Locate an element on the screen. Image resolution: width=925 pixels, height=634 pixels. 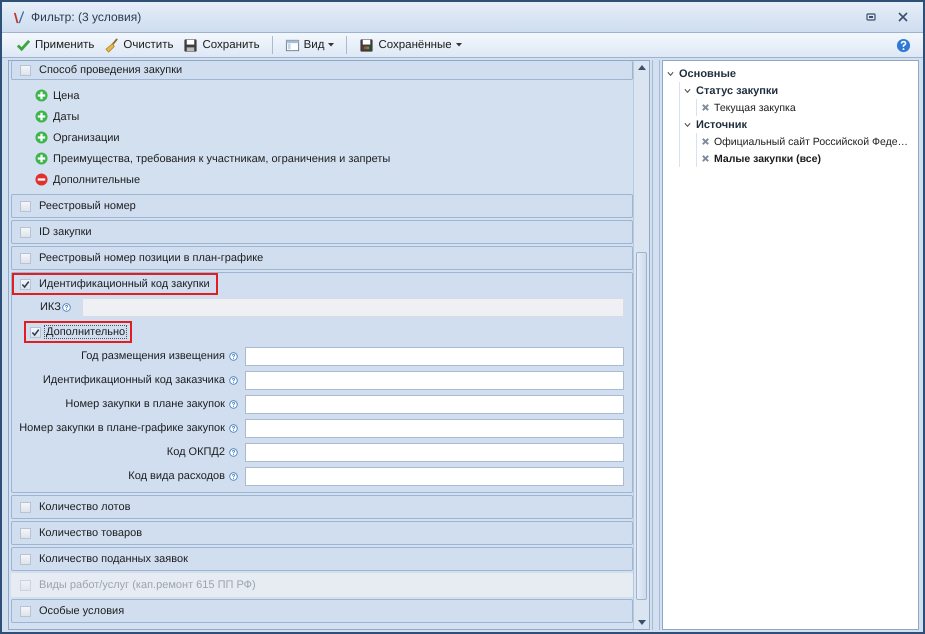
group-link: Организации is located at coordinates (334, 137).